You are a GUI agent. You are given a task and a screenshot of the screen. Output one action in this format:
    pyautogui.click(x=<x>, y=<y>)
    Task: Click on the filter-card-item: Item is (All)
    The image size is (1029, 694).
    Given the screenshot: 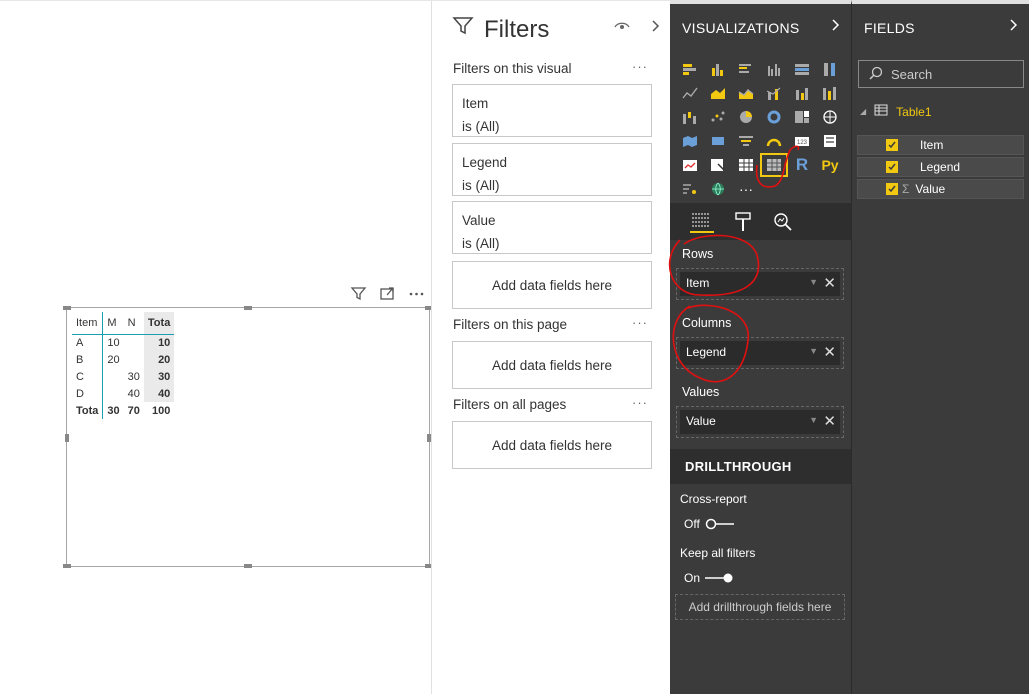 What is the action you would take?
    pyautogui.click(x=552, y=110)
    